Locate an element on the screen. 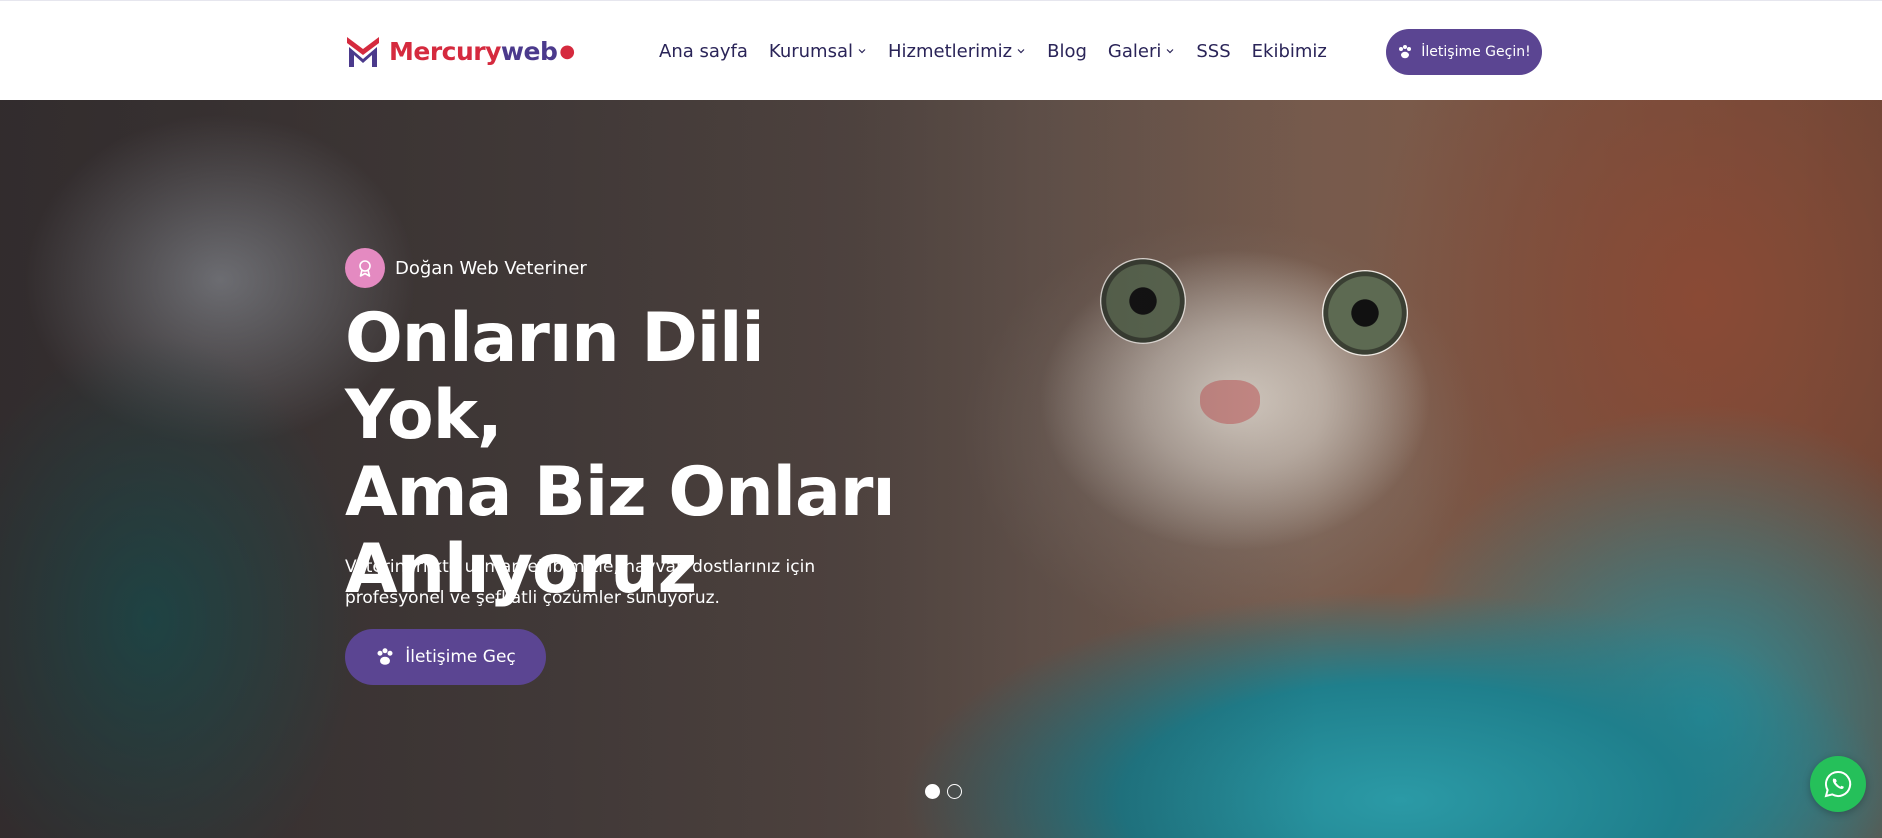 This screenshot has height=838, width=1882. nav-label: Hizmetlerimiz is located at coordinates (950, 51).